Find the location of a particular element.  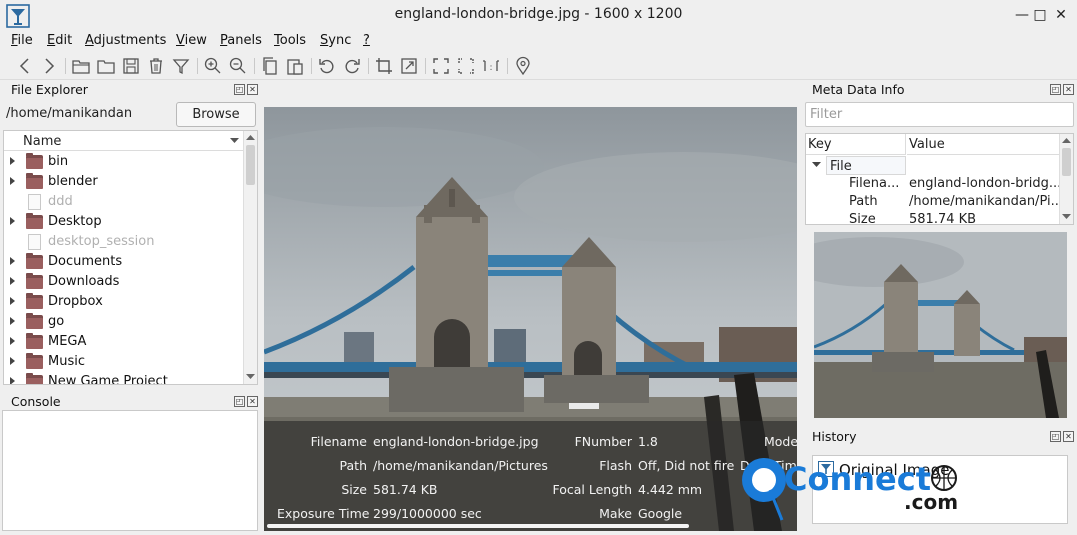

column-header-key: Key is located at coordinates (856, 144).